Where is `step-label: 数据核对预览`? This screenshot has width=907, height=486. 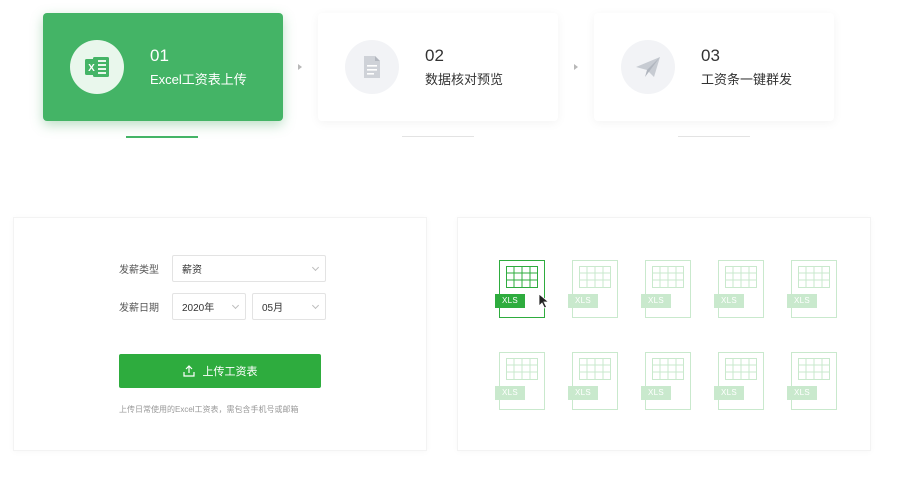
step-label: 数据核对预览 is located at coordinates (464, 79).